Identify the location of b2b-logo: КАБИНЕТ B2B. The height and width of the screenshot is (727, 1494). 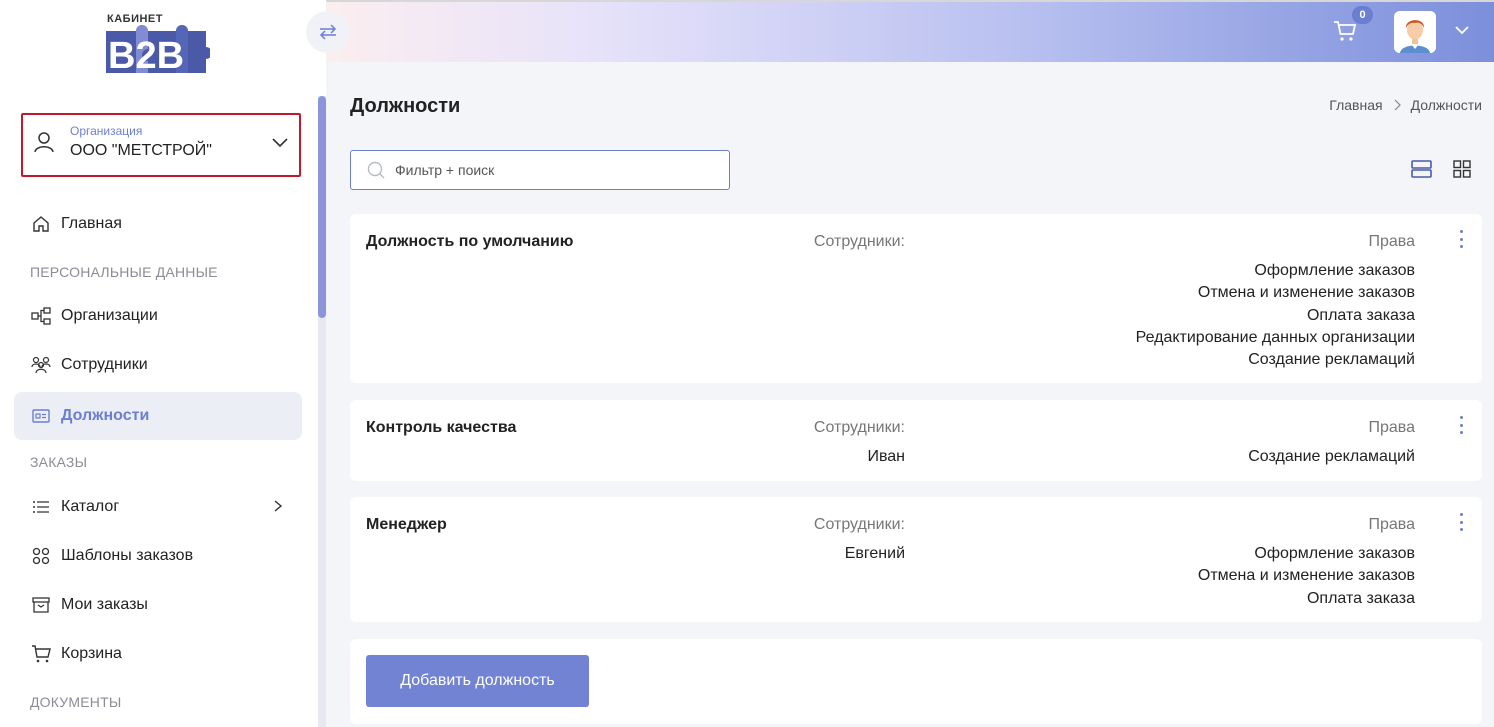
(161, 45).